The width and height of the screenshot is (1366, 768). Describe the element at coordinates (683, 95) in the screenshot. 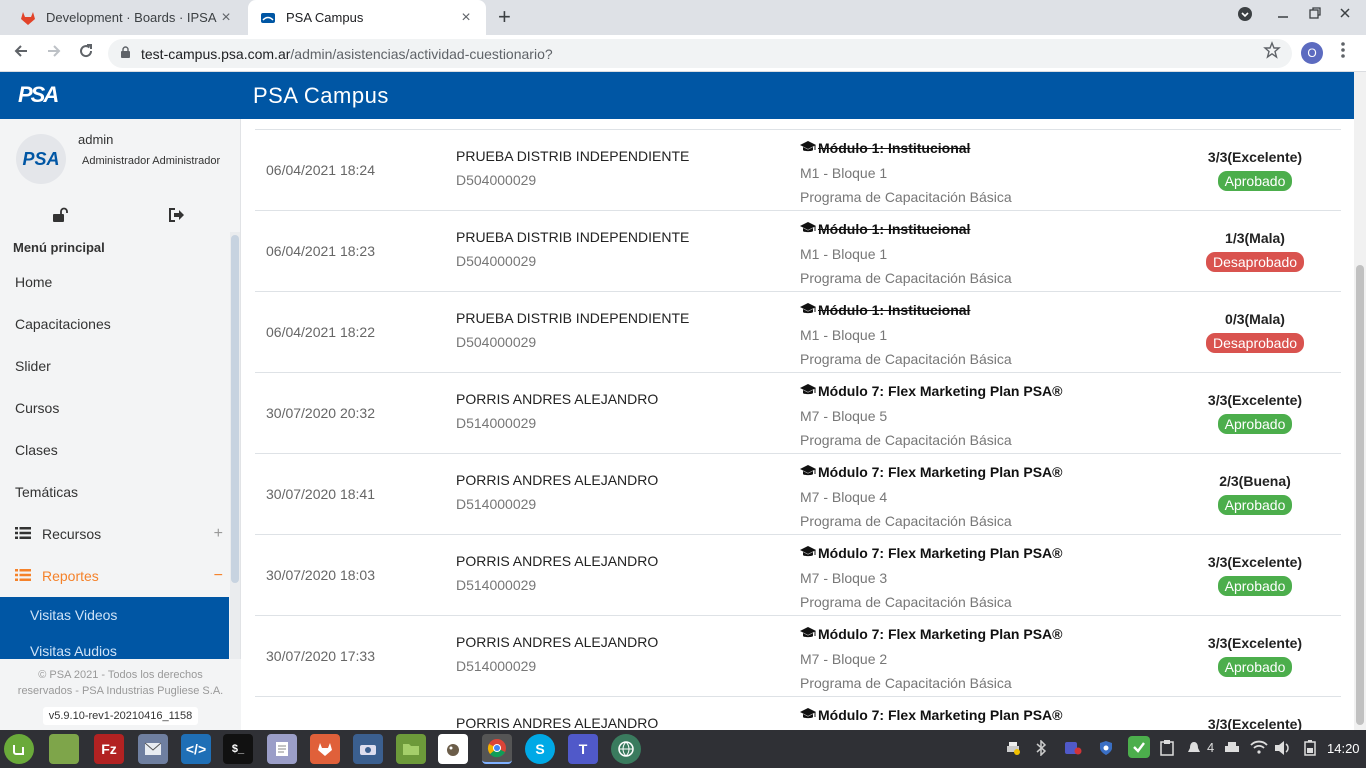

I see `app-header: PSA PSA Campus` at that location.